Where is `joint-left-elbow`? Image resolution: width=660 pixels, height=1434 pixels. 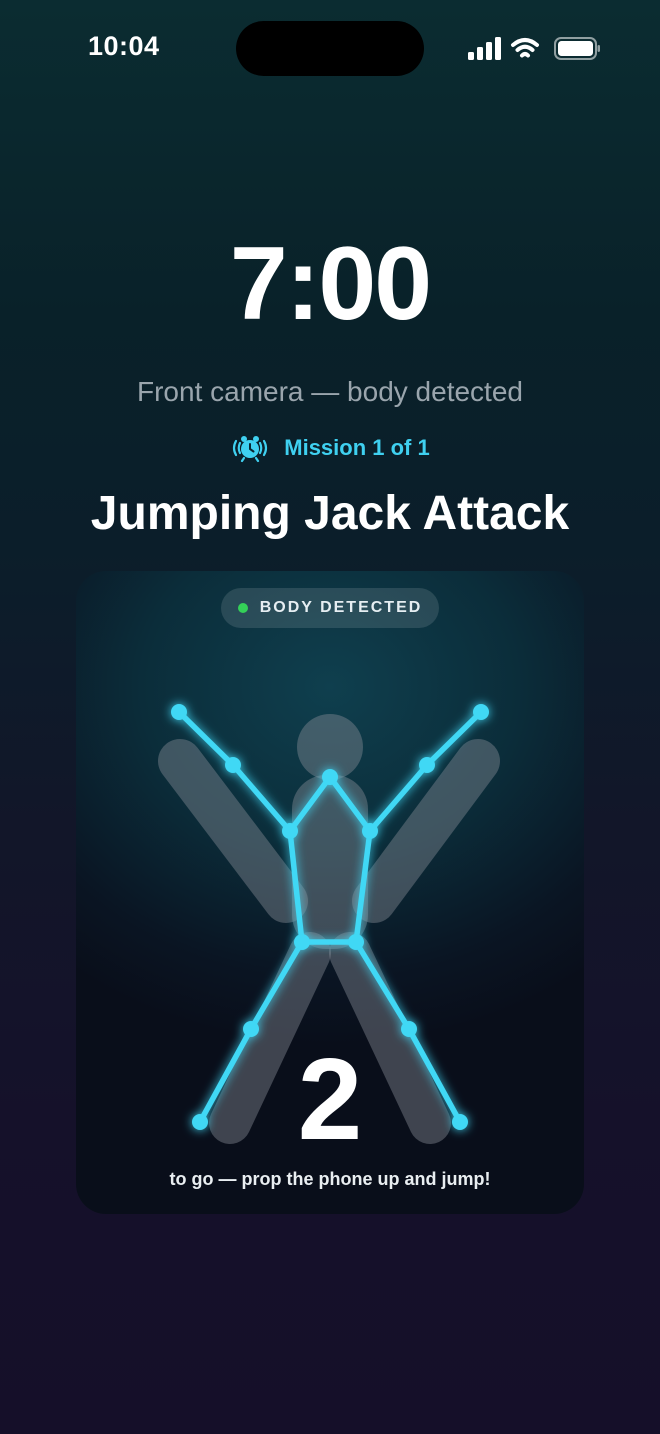 joint-left-elbow is located at coordinates (233, 765).